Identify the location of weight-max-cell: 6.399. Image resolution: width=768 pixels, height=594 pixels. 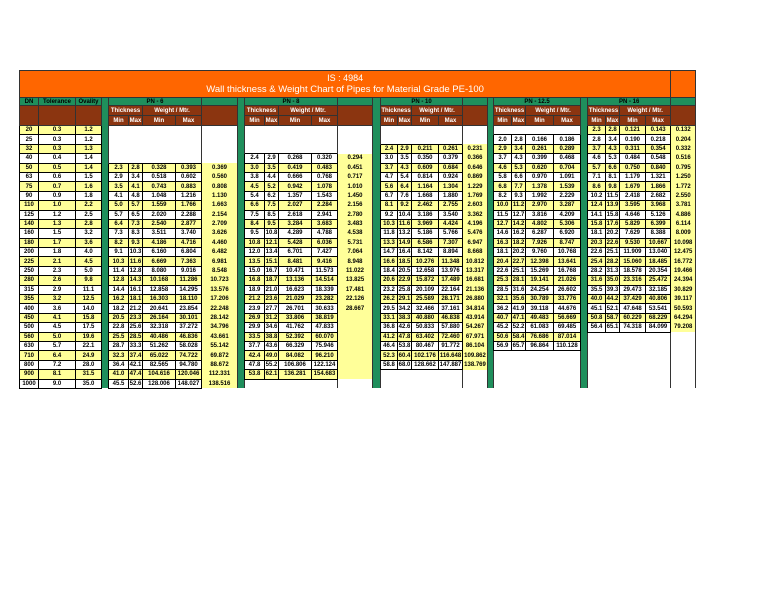
(658, 224).